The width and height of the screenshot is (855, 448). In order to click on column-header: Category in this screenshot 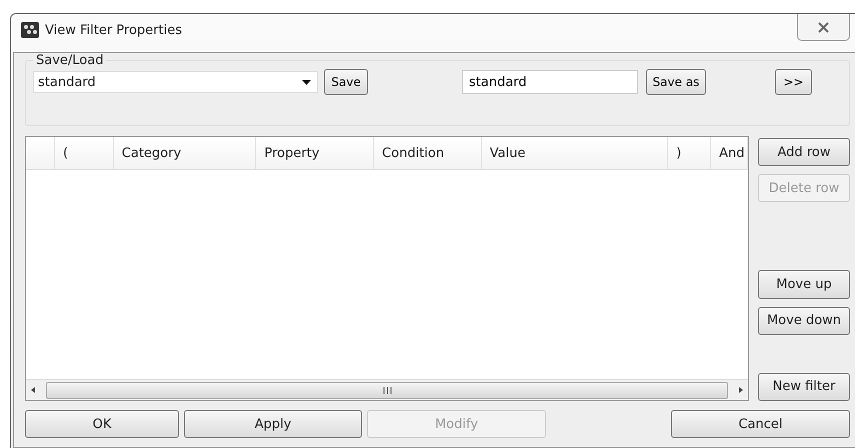, I will do `click(185, 153)`.